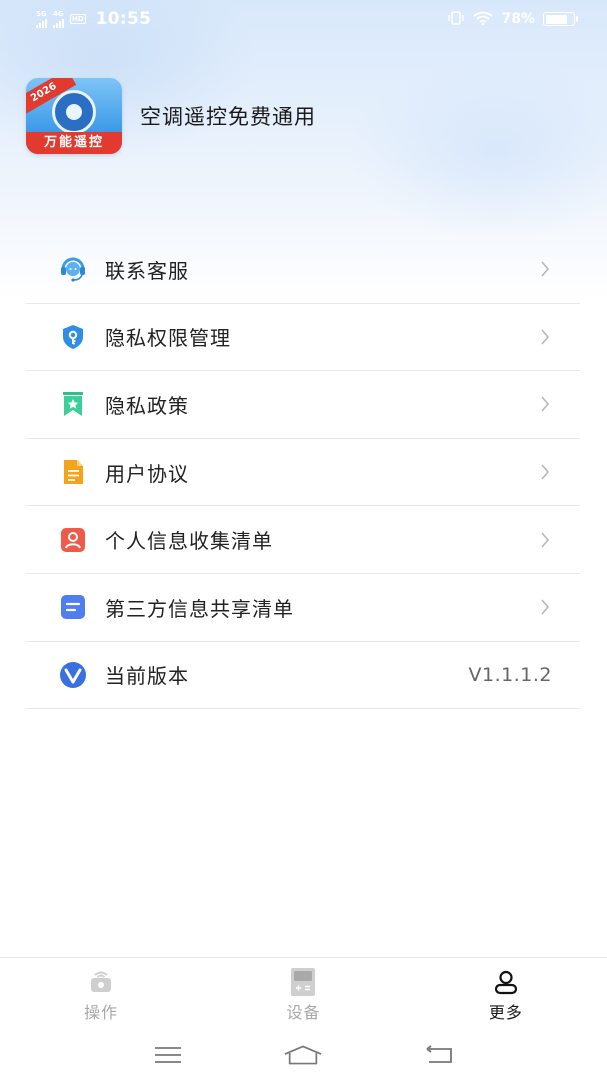  I want to click on status-left: 5G 4G HD 10:55, so click(93, 19).